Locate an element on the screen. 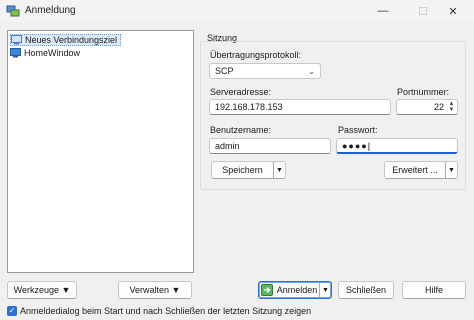 This screenshot has width=474, height=320. close-button: Schließen is located at coordinates (366, 290).